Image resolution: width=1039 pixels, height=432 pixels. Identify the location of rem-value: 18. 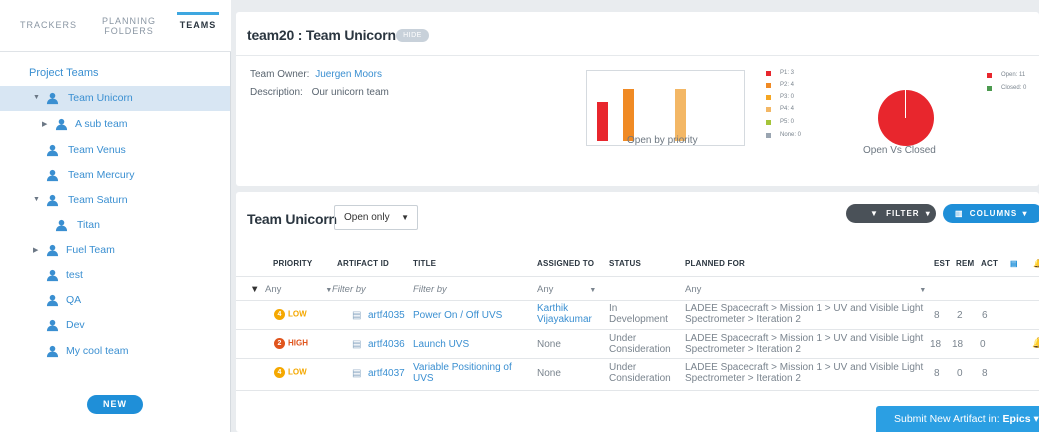
(958, 344).